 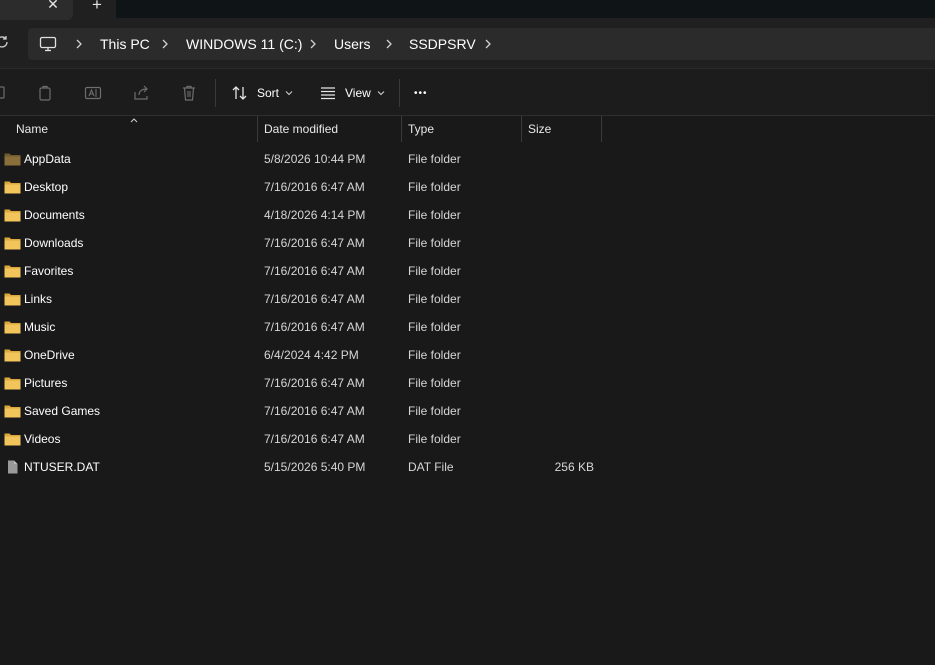 What do you see at coordinates (244, 44) in the screenshot?
I see `breadcrumb-drive: WINDOWS 11 (C:)` at bounding box center [244, 44].